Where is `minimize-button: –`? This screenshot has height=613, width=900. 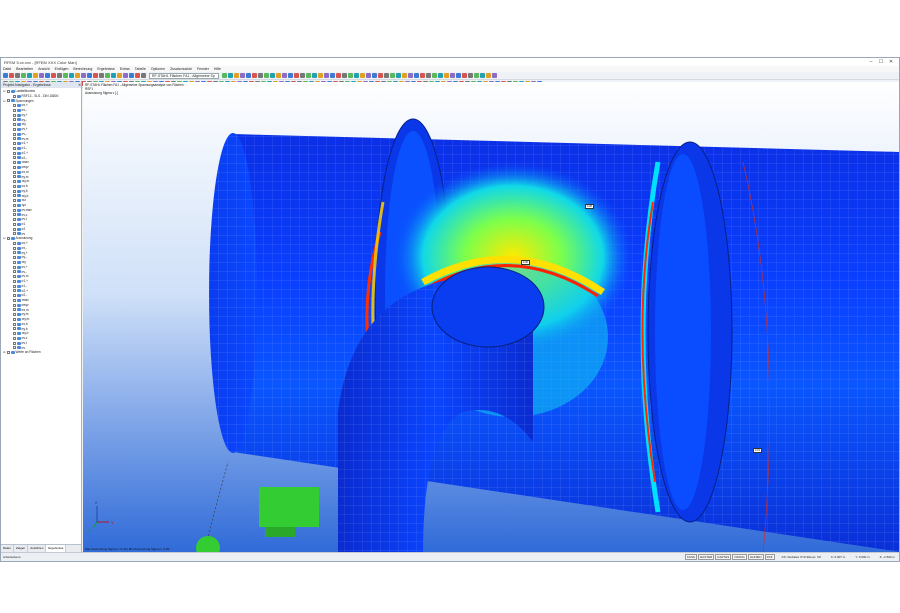 minimize-button: – is located at coordinates (871, 62).